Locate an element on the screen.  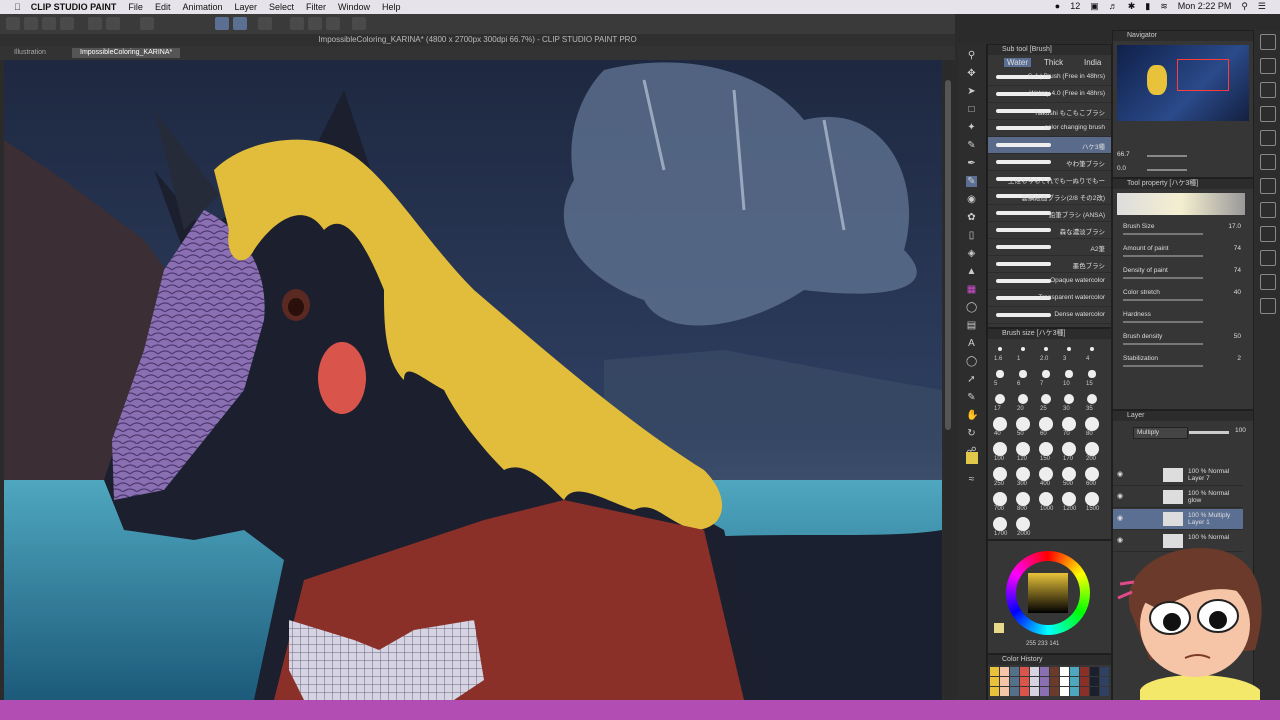
fill-icon: ▲ is located at coordinates (971, 271).